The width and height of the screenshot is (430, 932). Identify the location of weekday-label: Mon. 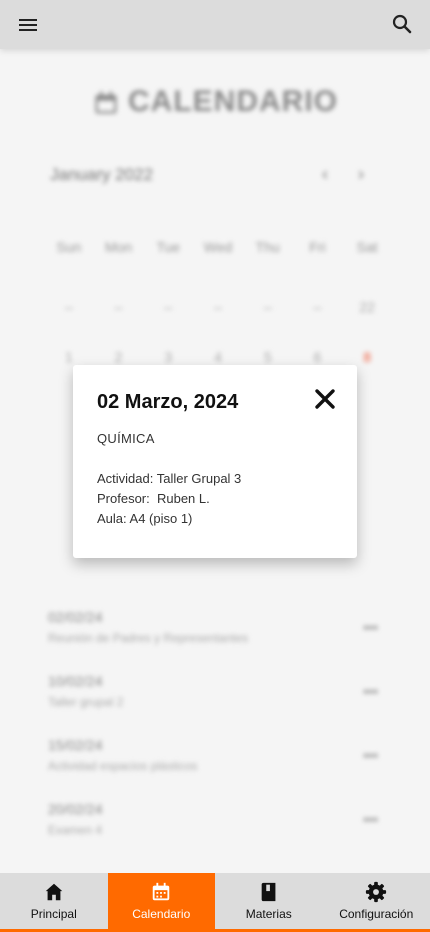
(118, 247).